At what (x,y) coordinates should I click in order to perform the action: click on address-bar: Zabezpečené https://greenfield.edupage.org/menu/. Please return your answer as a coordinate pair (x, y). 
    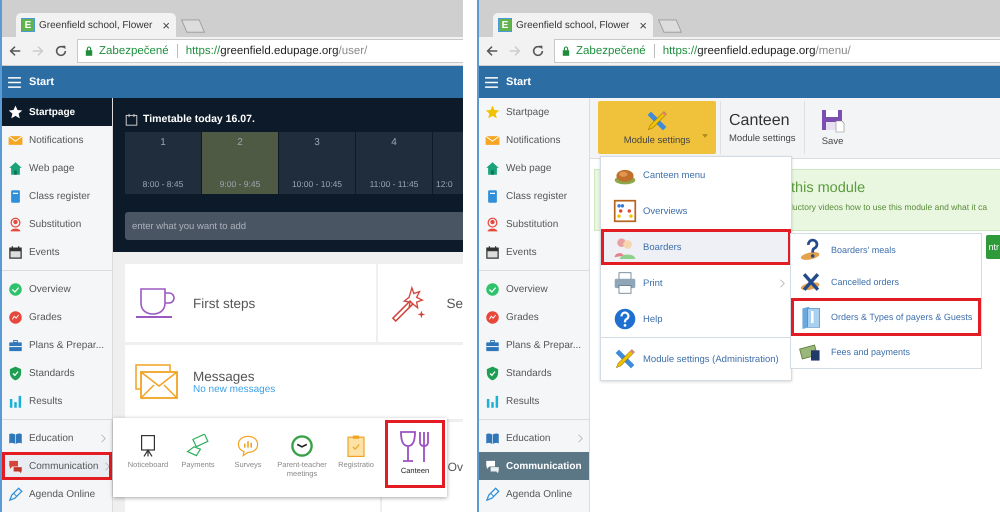
    Looking at the image, I should click on (777, 51).